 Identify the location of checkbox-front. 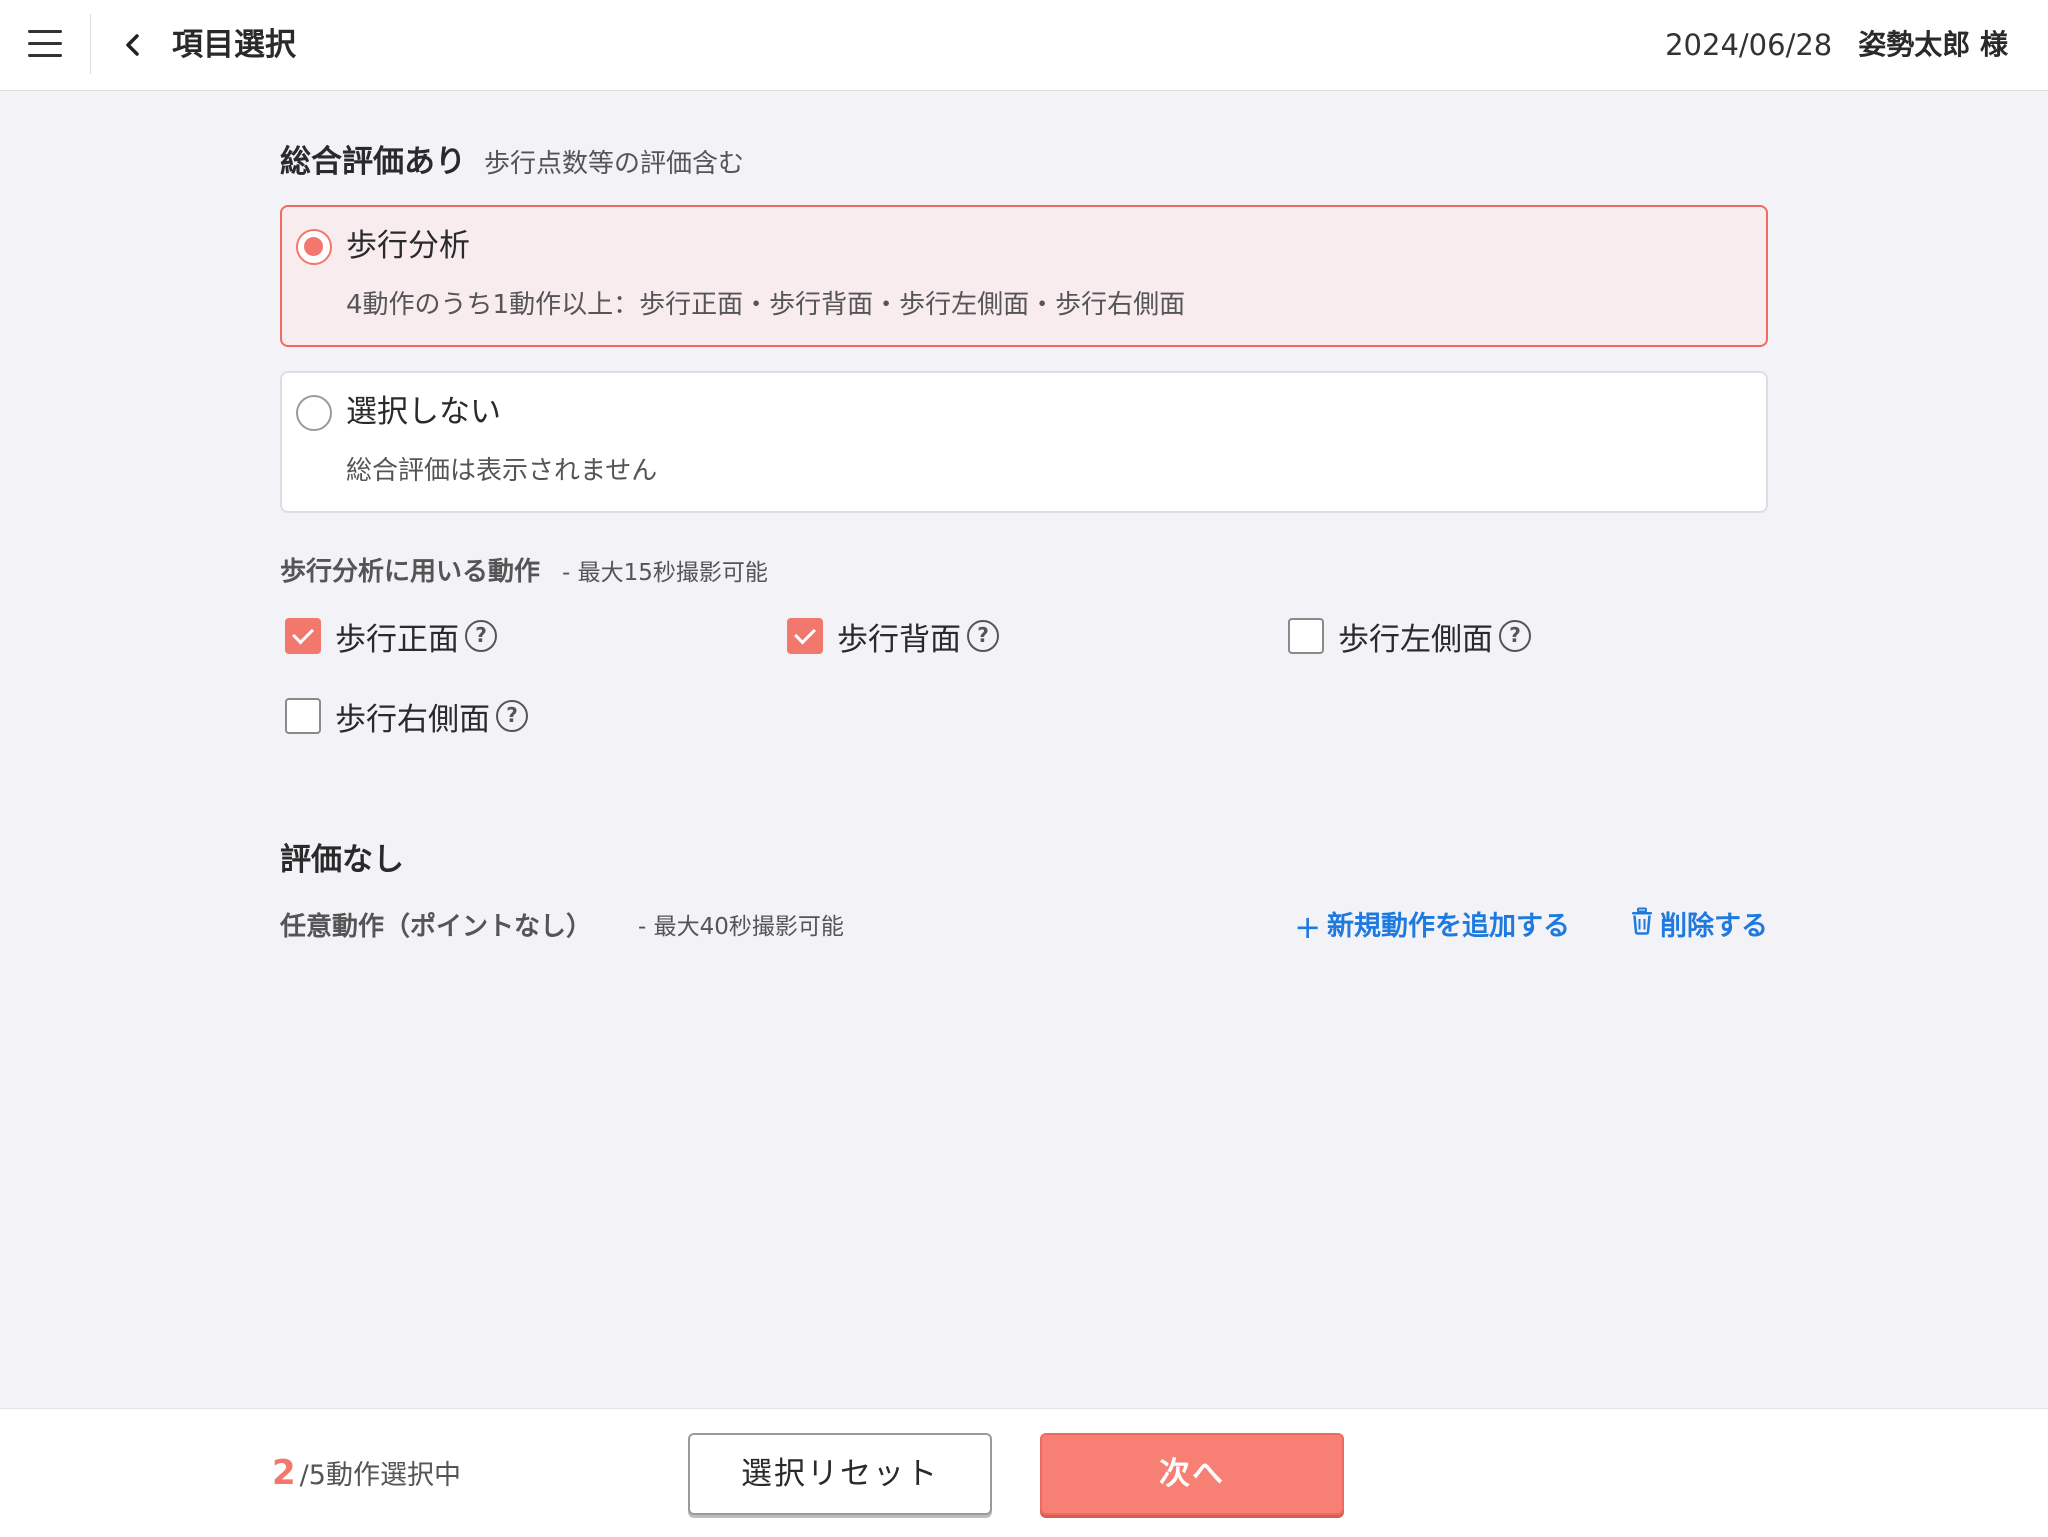
(303, 636).